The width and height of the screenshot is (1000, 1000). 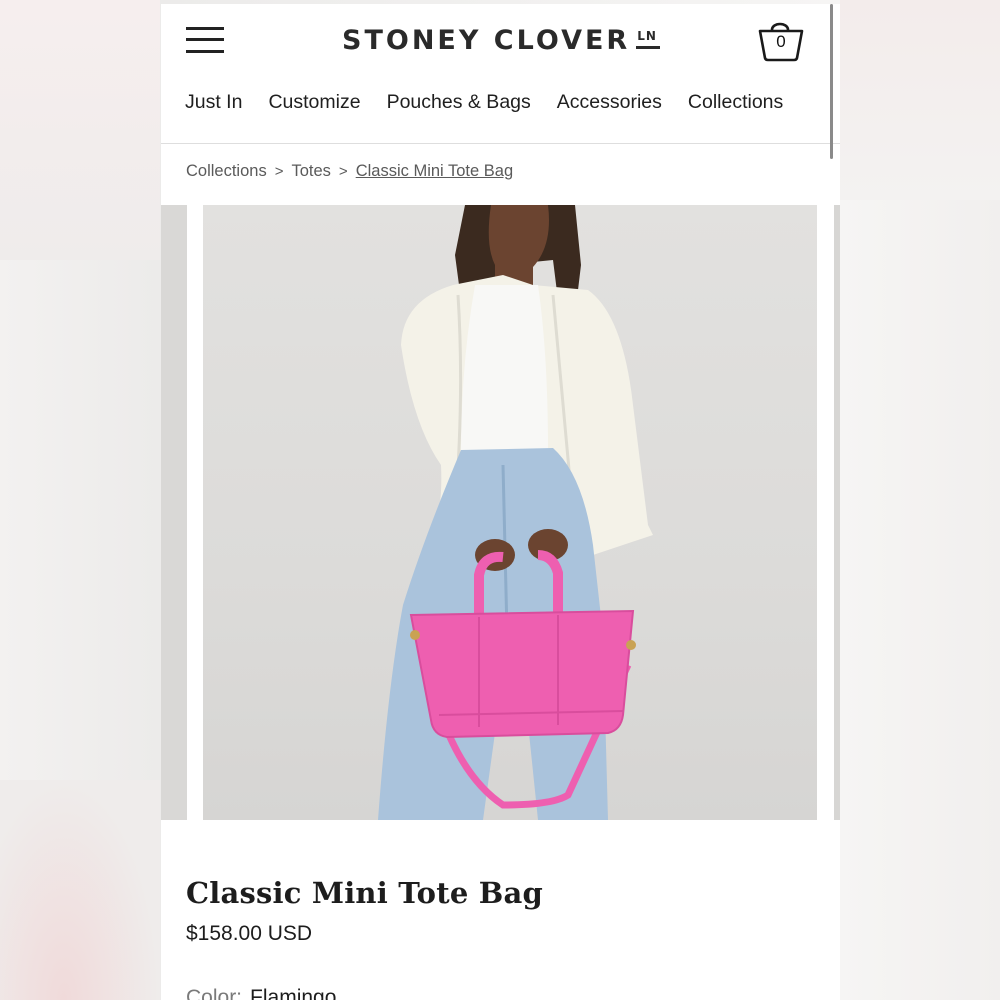 What do you see at coordinates (837, 512) in the screenshot?
I see `next-image-peek` at bounding box center [837, 512].